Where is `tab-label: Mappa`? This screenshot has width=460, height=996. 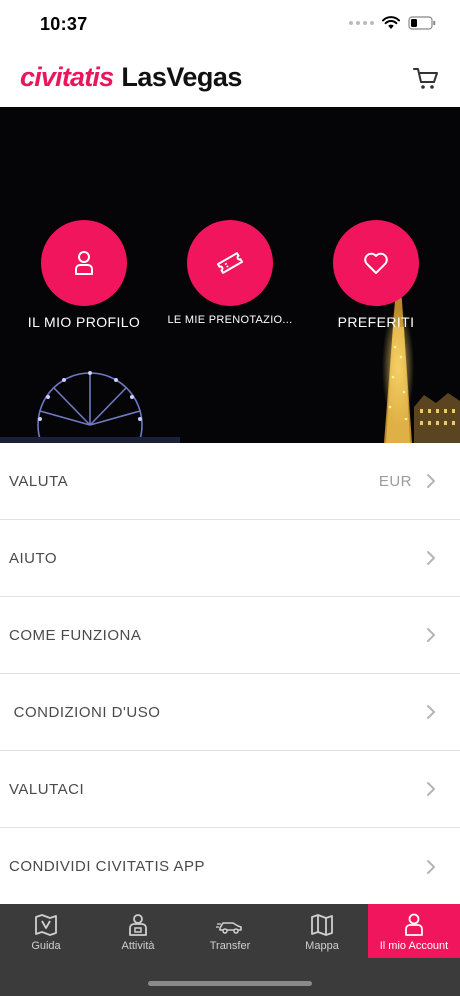
tab-label: Mappa is located at coordinates (322, 946).